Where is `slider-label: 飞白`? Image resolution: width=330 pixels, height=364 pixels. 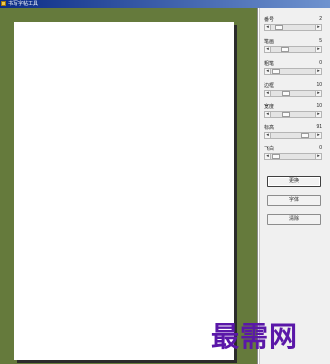
slider-label: 飞白 is located at coordinates (269, 149).